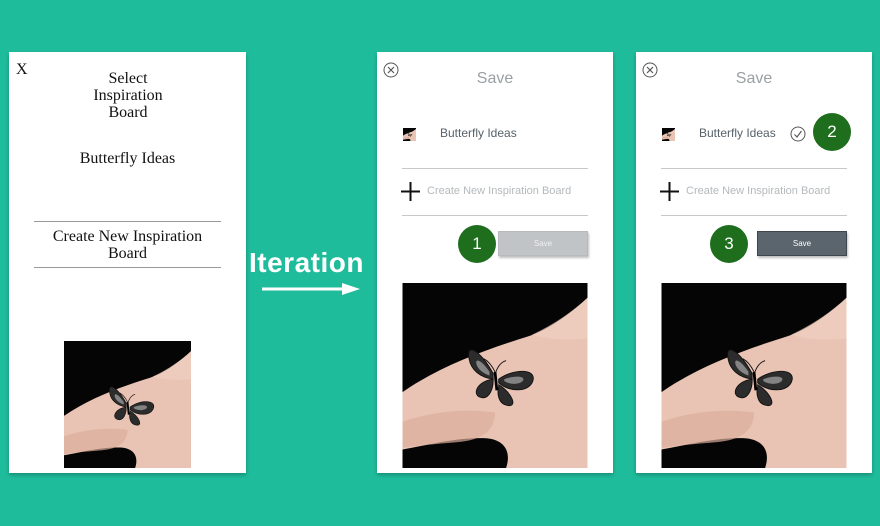  What do you see at coordinates (832, 132) in the screenshot?
I see `step-badge-2: 2` at bounding box center [832, 132].